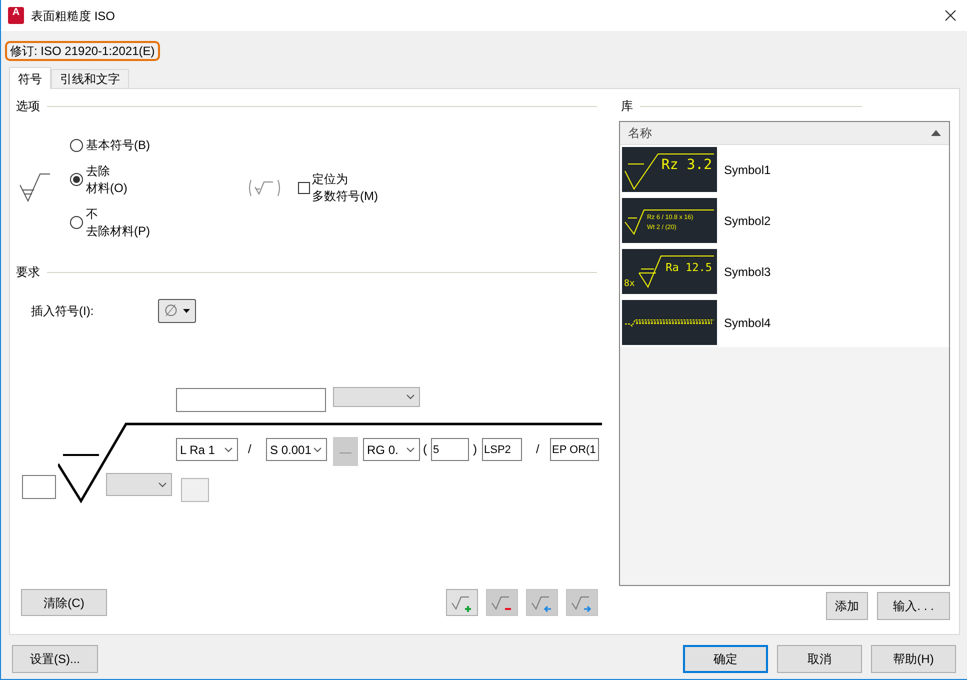 The width and height of the screenshot is (967, 680). What do you see at coordinates (177, 311) in the screenshot?
I see `insert-symbol-button: ∅` at bounding box center [177, 311].